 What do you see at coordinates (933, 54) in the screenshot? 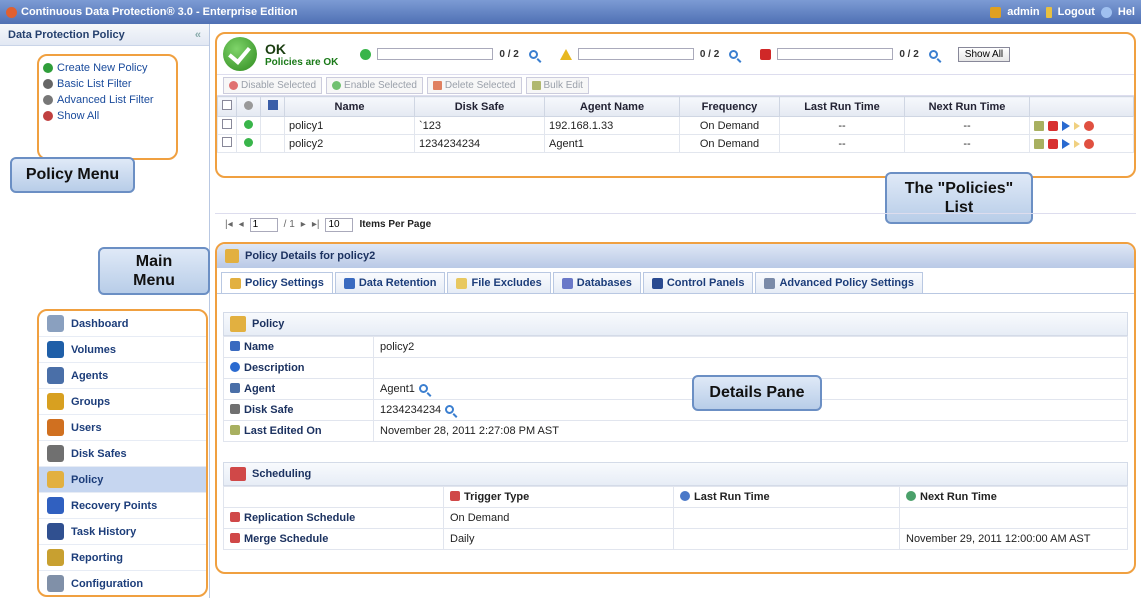
I see `error-search-icon` at bounding box center [933, 54].